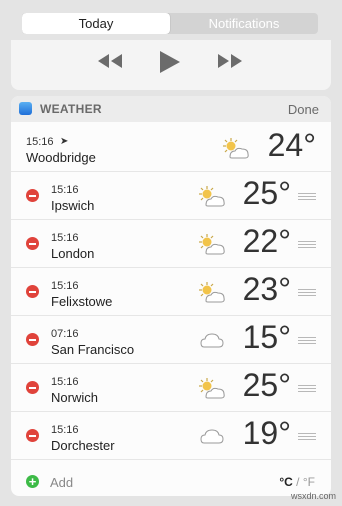  I want to click on city-name: Dorchester, so click(83, 445).